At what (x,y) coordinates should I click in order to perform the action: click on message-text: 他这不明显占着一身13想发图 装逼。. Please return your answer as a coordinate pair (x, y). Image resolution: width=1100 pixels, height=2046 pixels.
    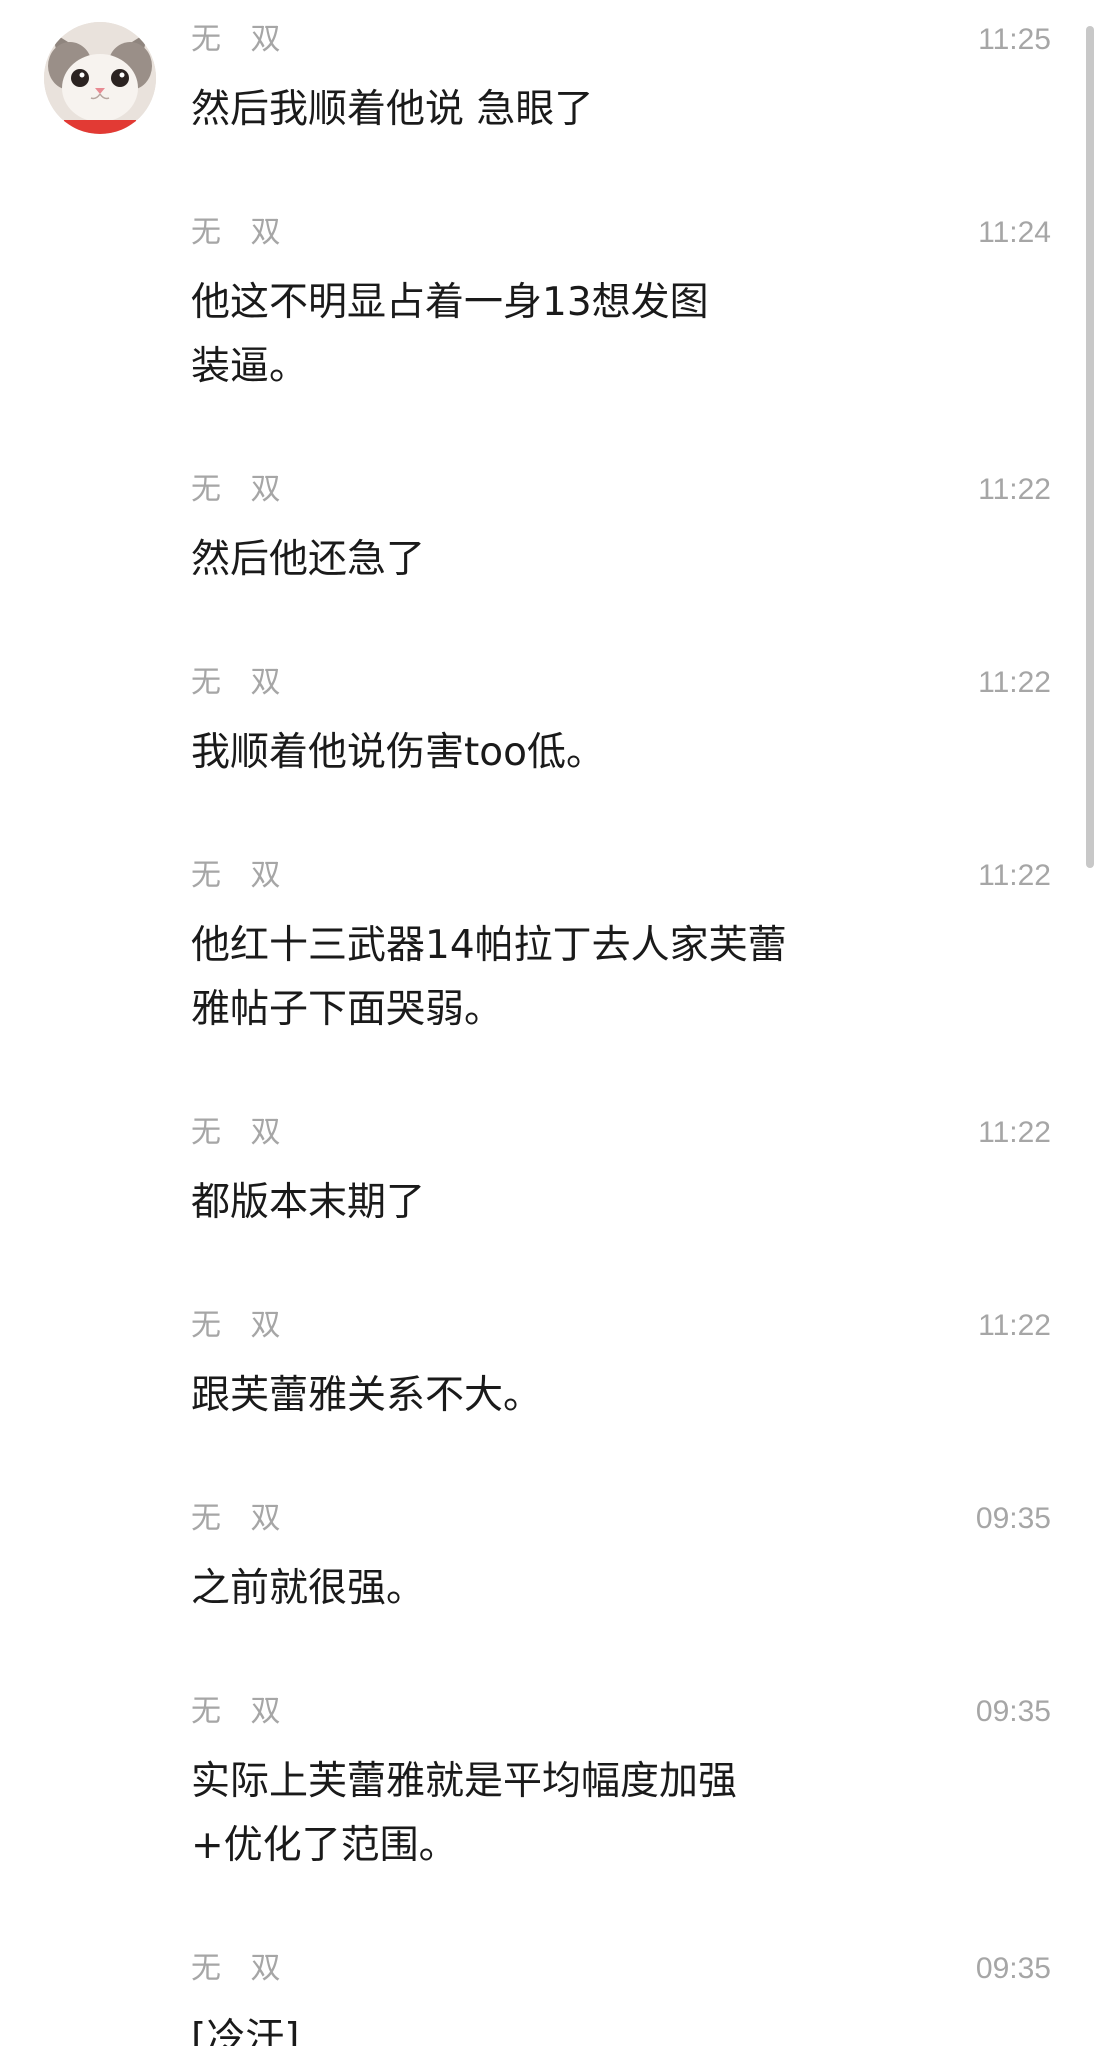
    Looking at the image, I should click on (541, 335).